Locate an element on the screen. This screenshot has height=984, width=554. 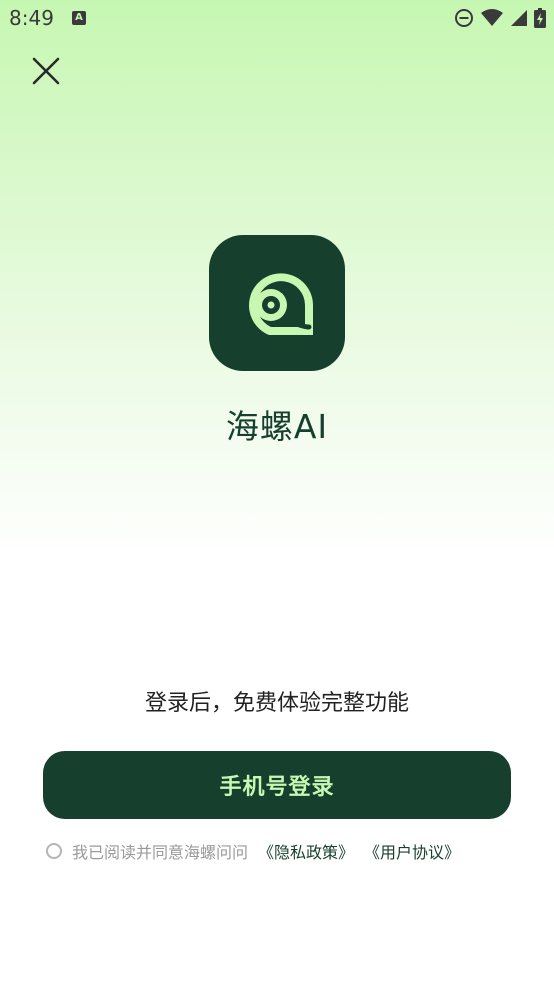
app-name: 海螺AI is located at coordinates (277, 426).